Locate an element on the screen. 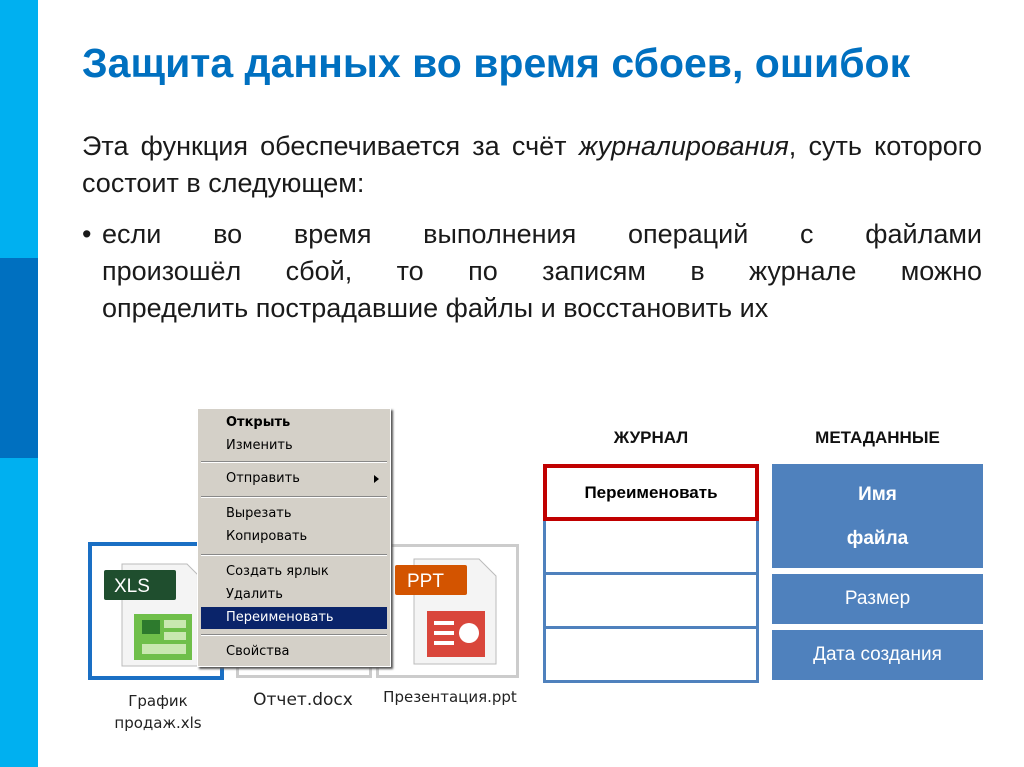  metadata-size: Размер is located at coordinates (877, 599).